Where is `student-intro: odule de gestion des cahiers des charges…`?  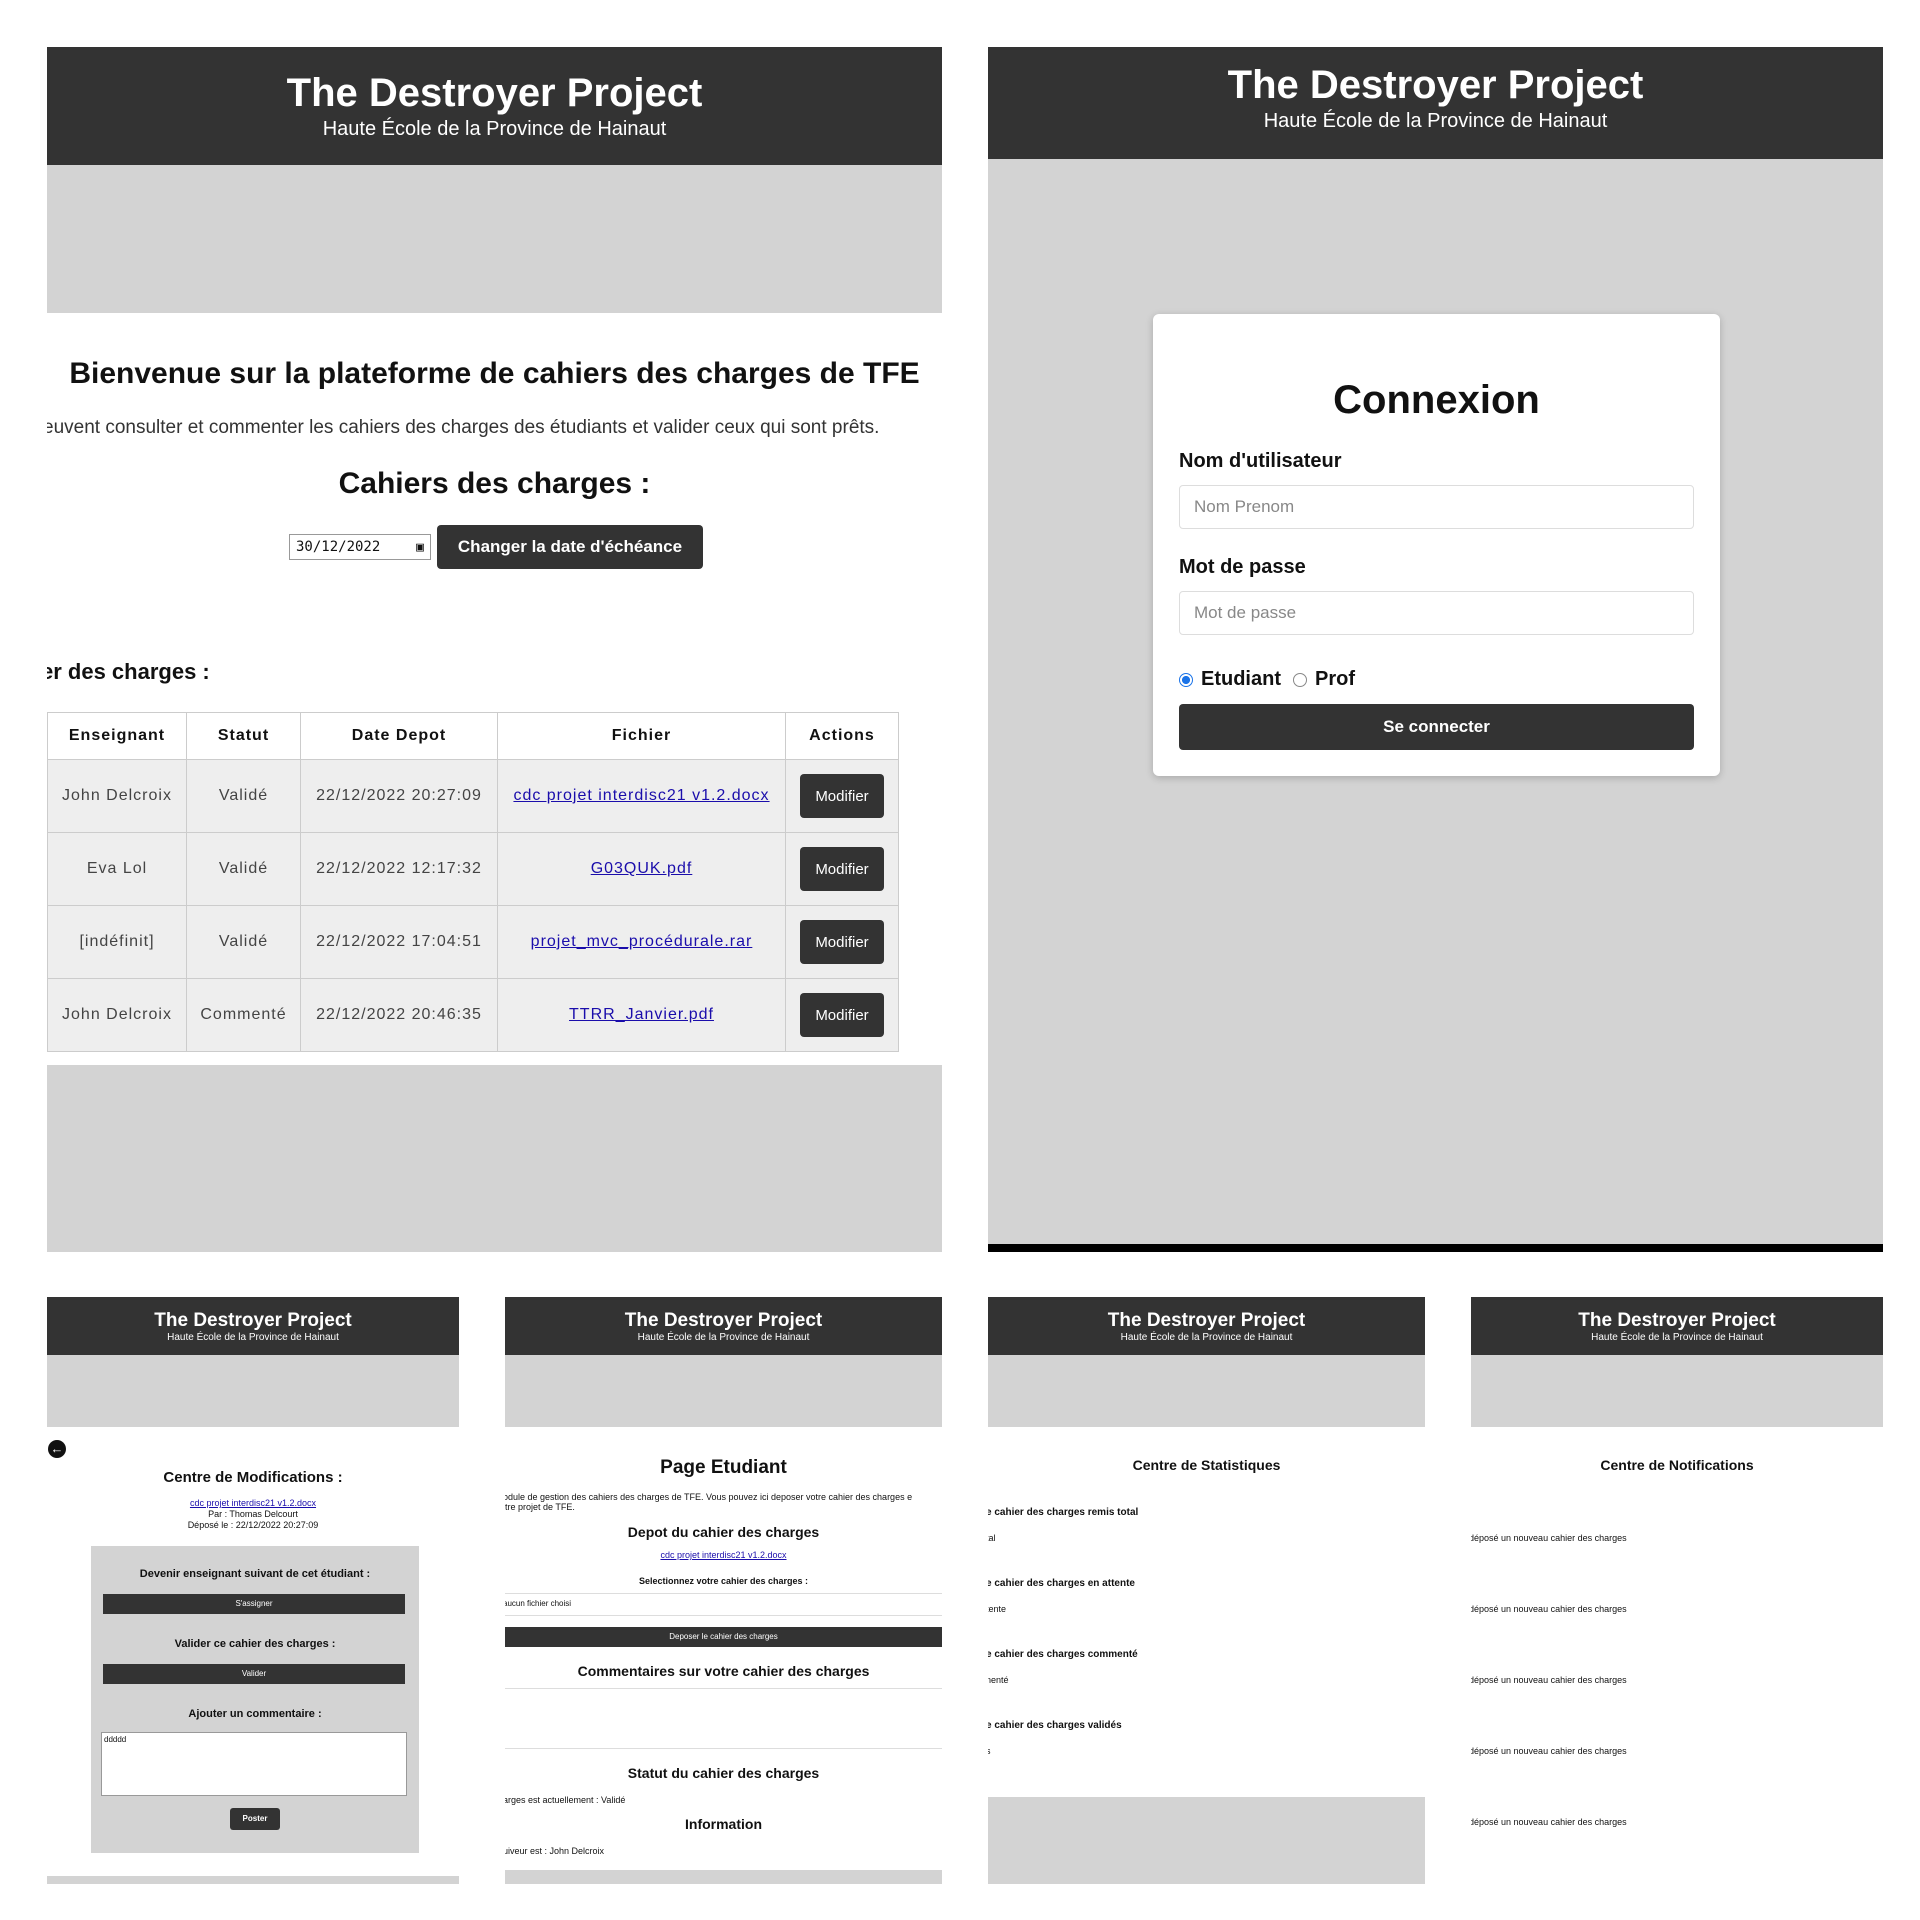
student-intro: odule de gestion des cahiers des charges… is located at coordinates (709, 1502).